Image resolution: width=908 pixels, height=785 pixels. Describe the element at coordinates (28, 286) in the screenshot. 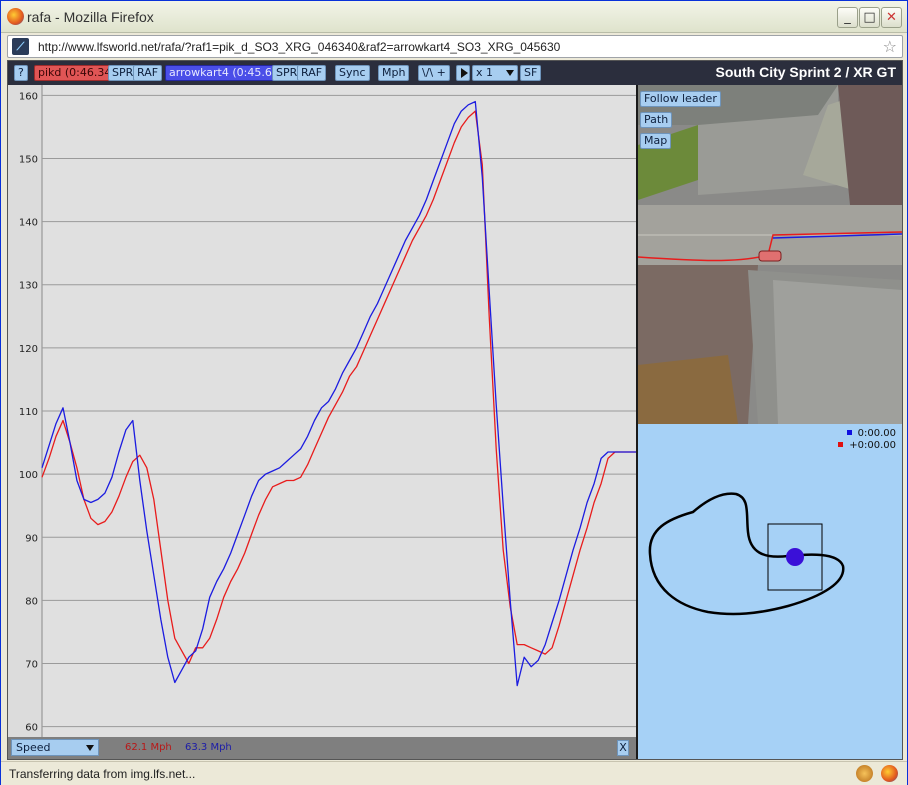

I see `y-tick-label-130: 130` at that location.